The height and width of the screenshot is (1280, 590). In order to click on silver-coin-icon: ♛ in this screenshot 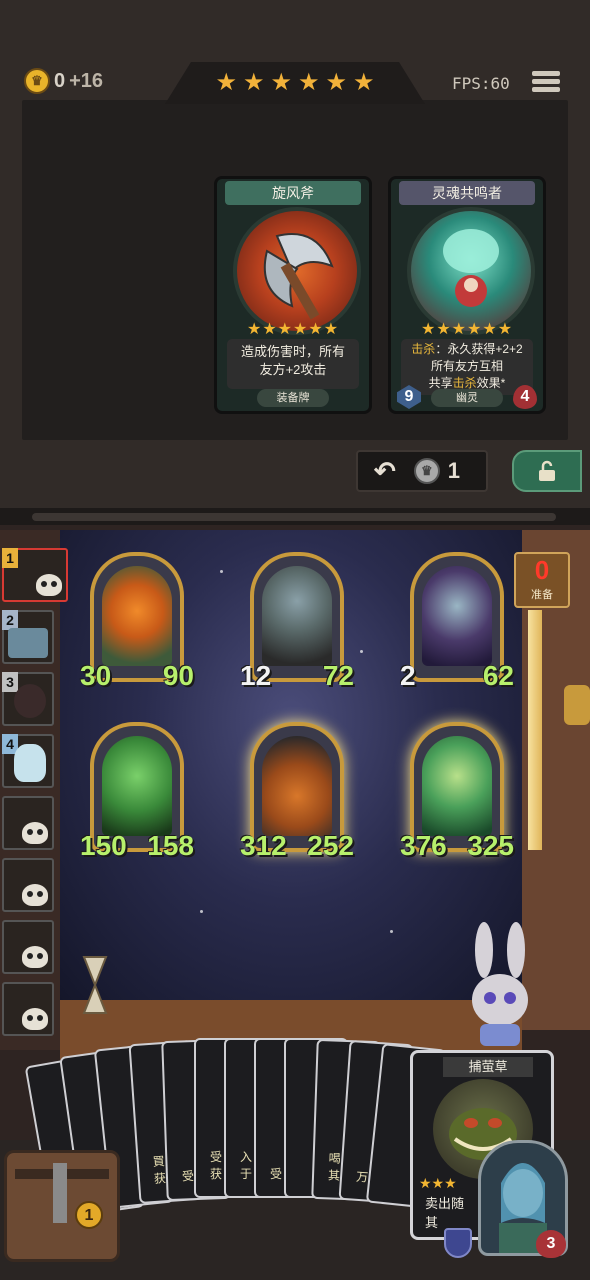, I will do `click(426, 471)`.